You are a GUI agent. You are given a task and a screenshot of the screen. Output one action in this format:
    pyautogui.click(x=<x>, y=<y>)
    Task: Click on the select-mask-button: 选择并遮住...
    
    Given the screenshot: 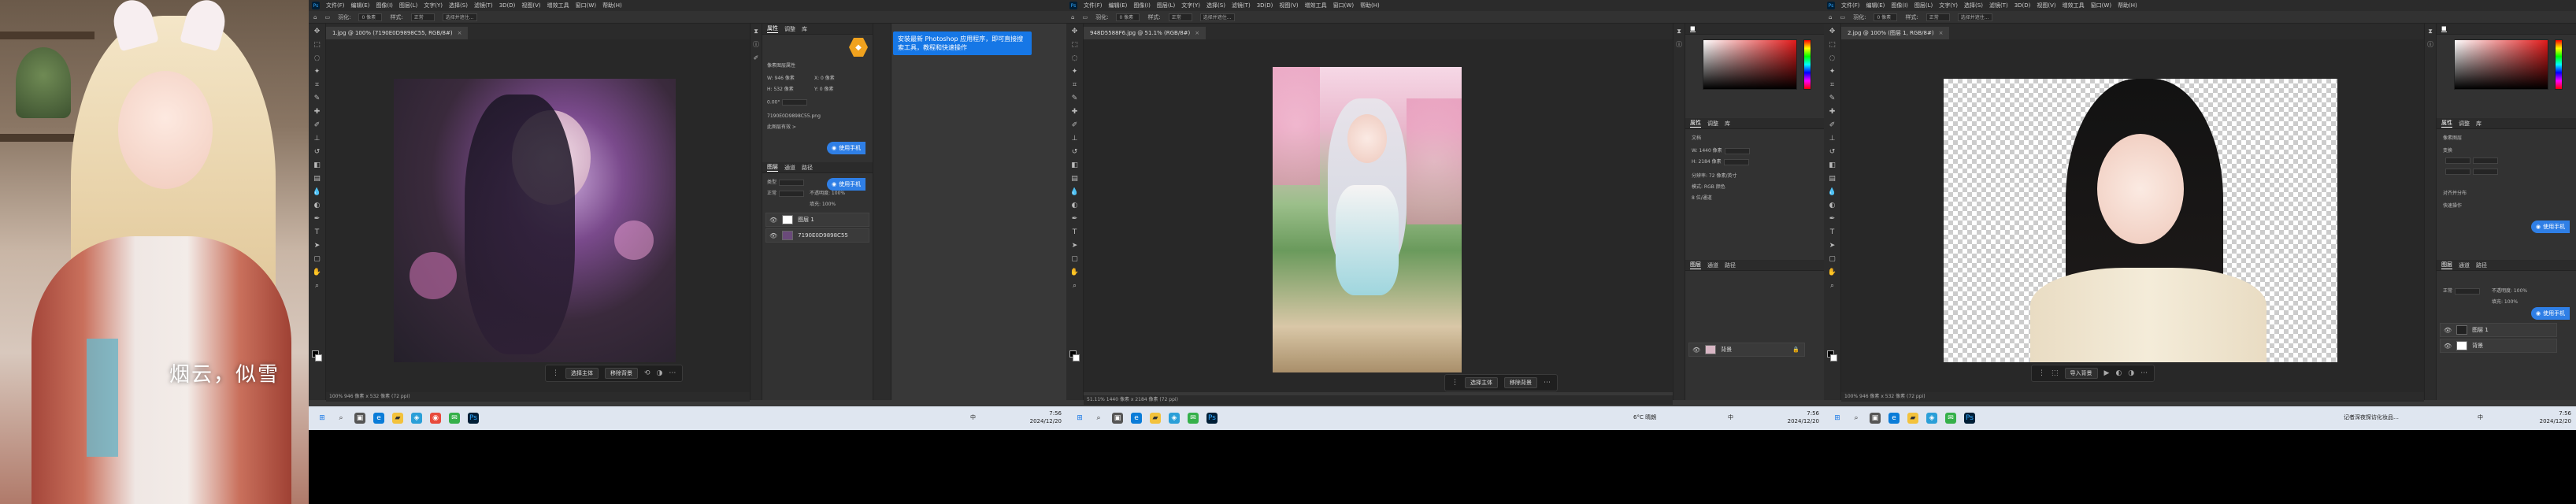 What is the action you would take?
    pyautogui.click(x=1974, y=17)
    